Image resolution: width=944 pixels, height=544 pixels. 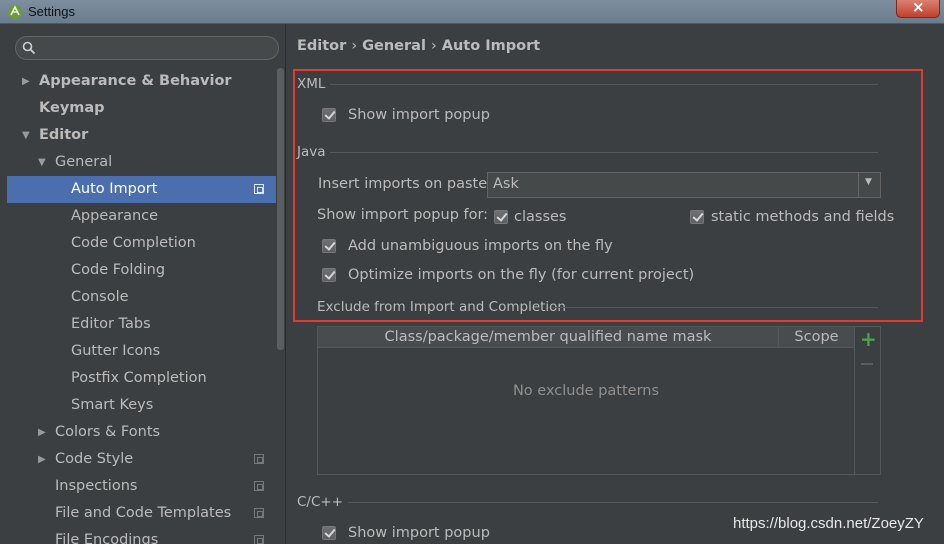 What do you see at coordinates (155, 48) in the screenshot?
I see `search-input` at bounding box center [155, 48].